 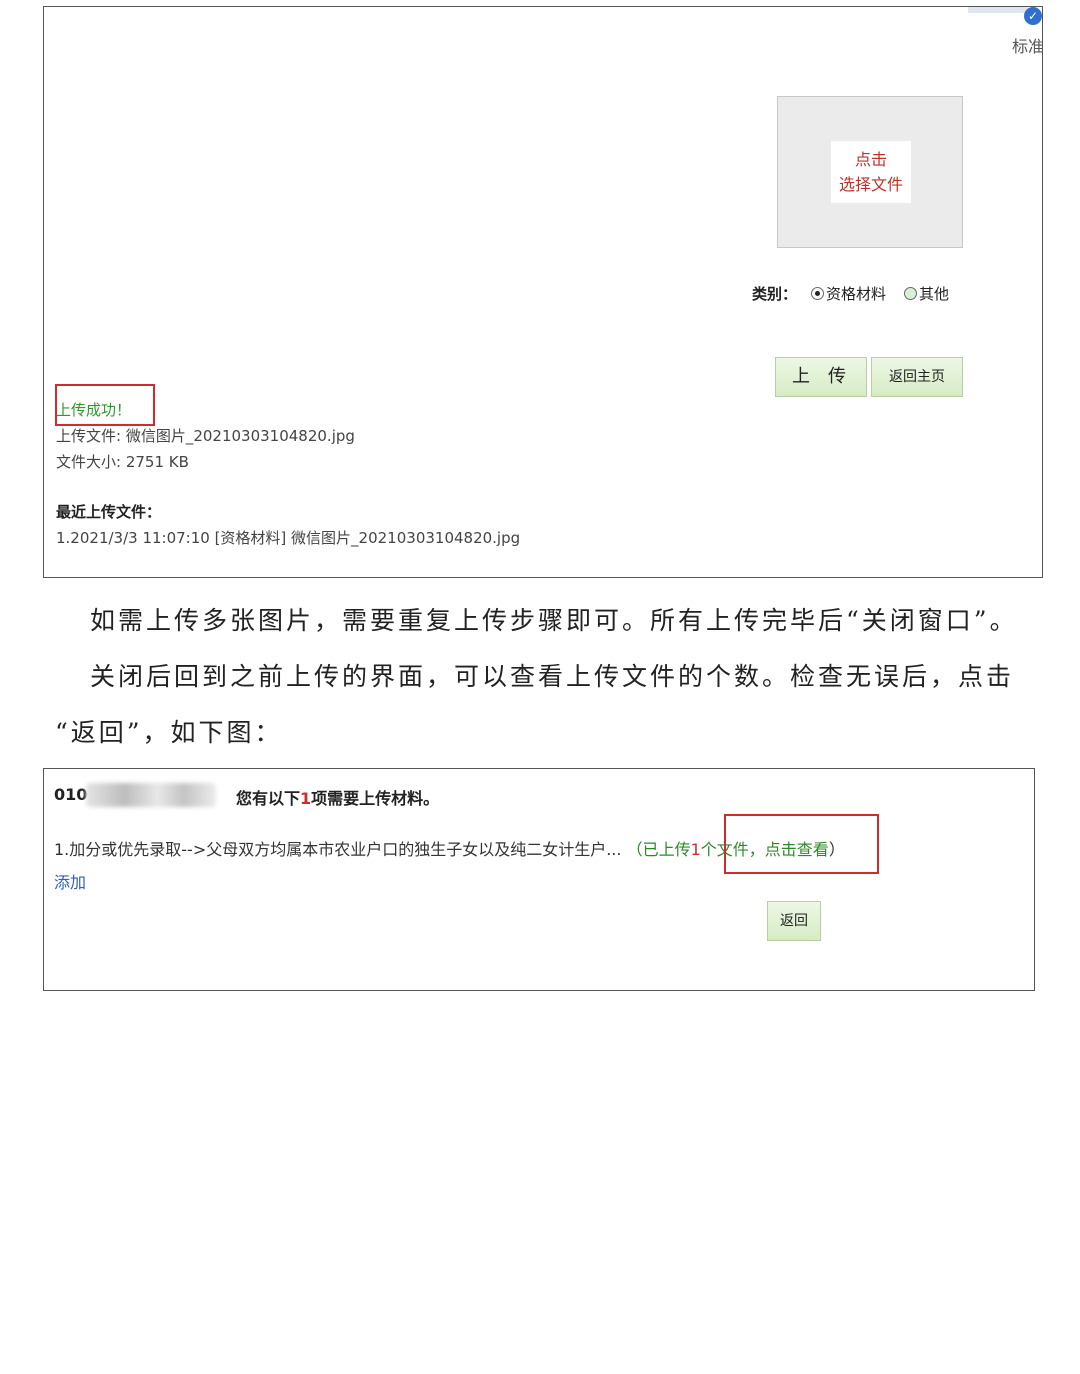 I want to click on check-icon: ✓, so click(x=1033, y=16).